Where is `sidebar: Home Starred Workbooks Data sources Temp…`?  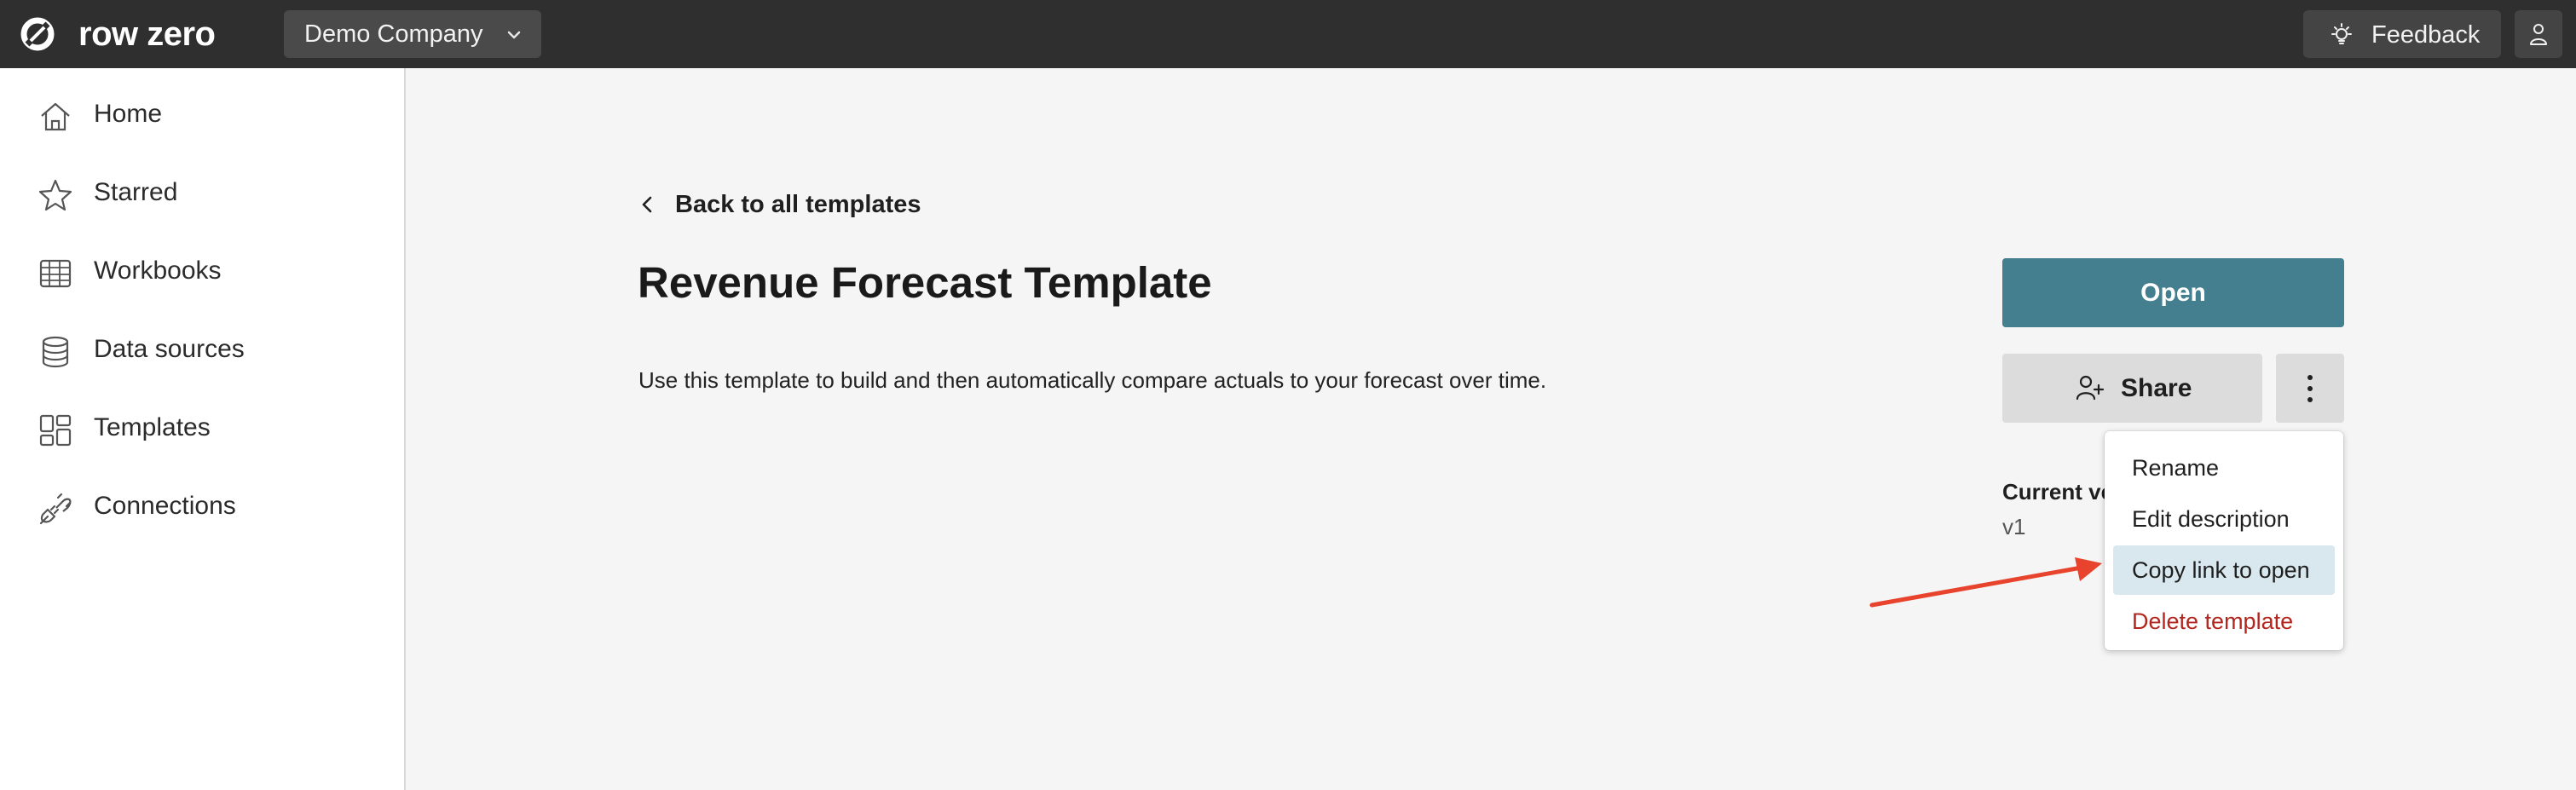
sidebar: Home Starred Workbooks Data sources Temp… is located at coordinates (203, 429).